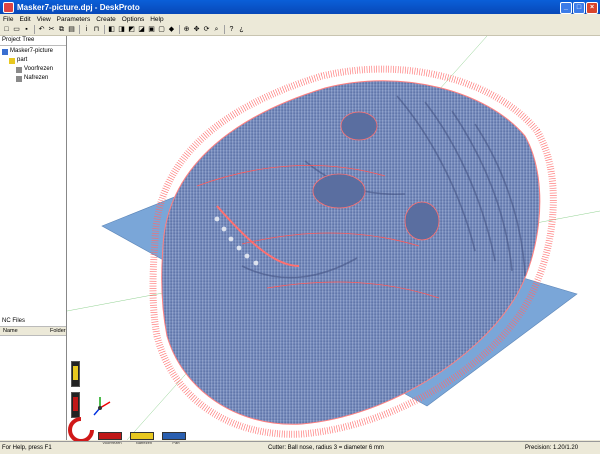 The width and height of the screenshot is (600, 454). I want to click on project-tree-header: Project Tree, so click(33, 41).